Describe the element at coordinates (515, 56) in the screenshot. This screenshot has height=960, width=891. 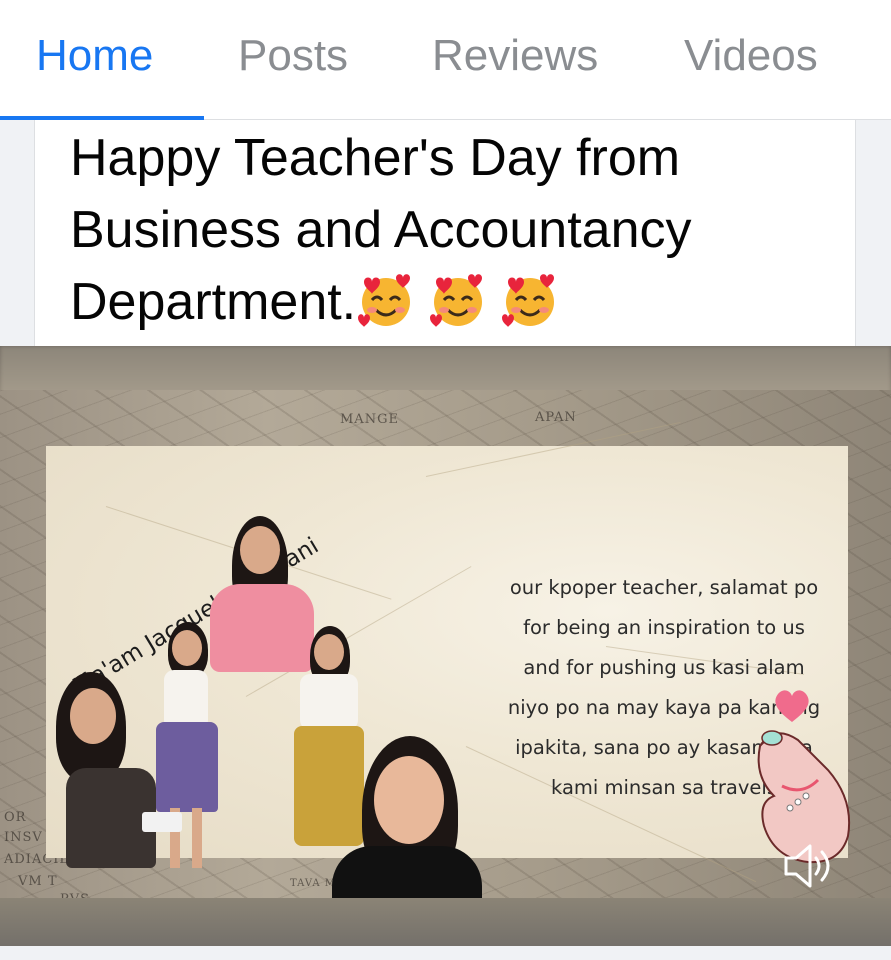
I see `tab-reviews: Reviews` at that location.